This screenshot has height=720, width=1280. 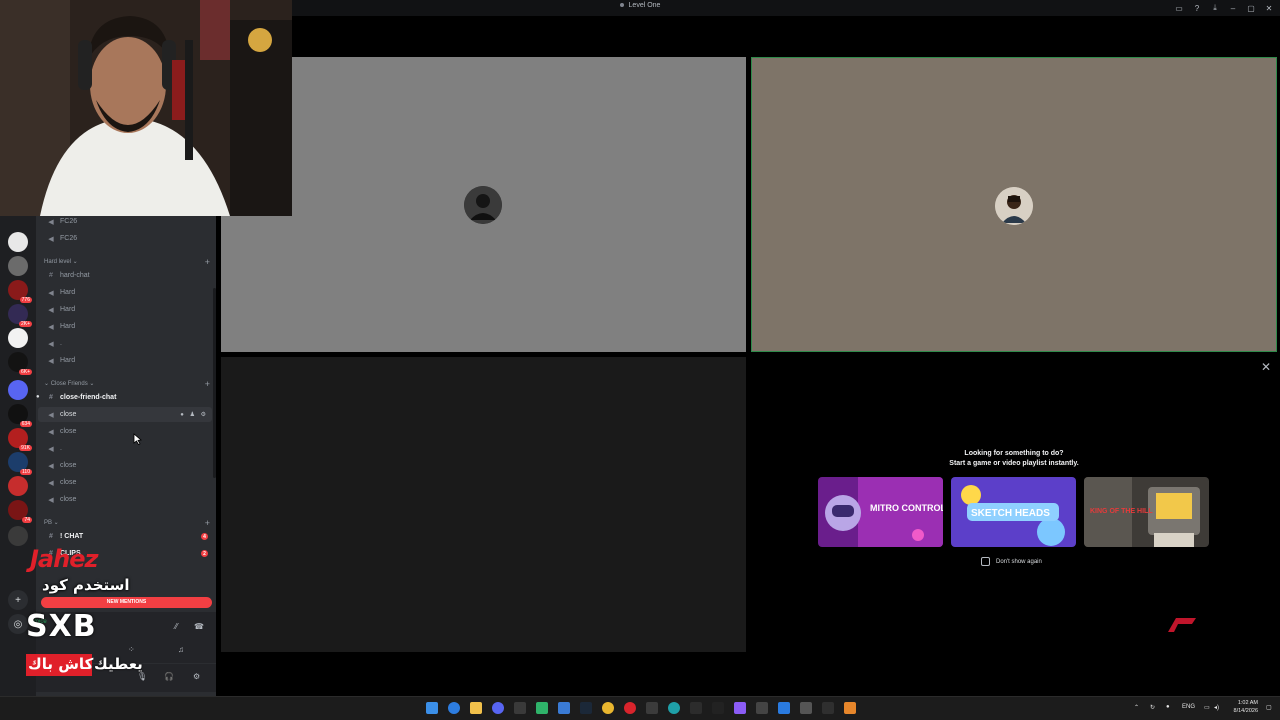 What do you see at coordinates (125, 275) in the screenshot?
I see `text-channel: # hard-chat` at bounding box center [125, 275].